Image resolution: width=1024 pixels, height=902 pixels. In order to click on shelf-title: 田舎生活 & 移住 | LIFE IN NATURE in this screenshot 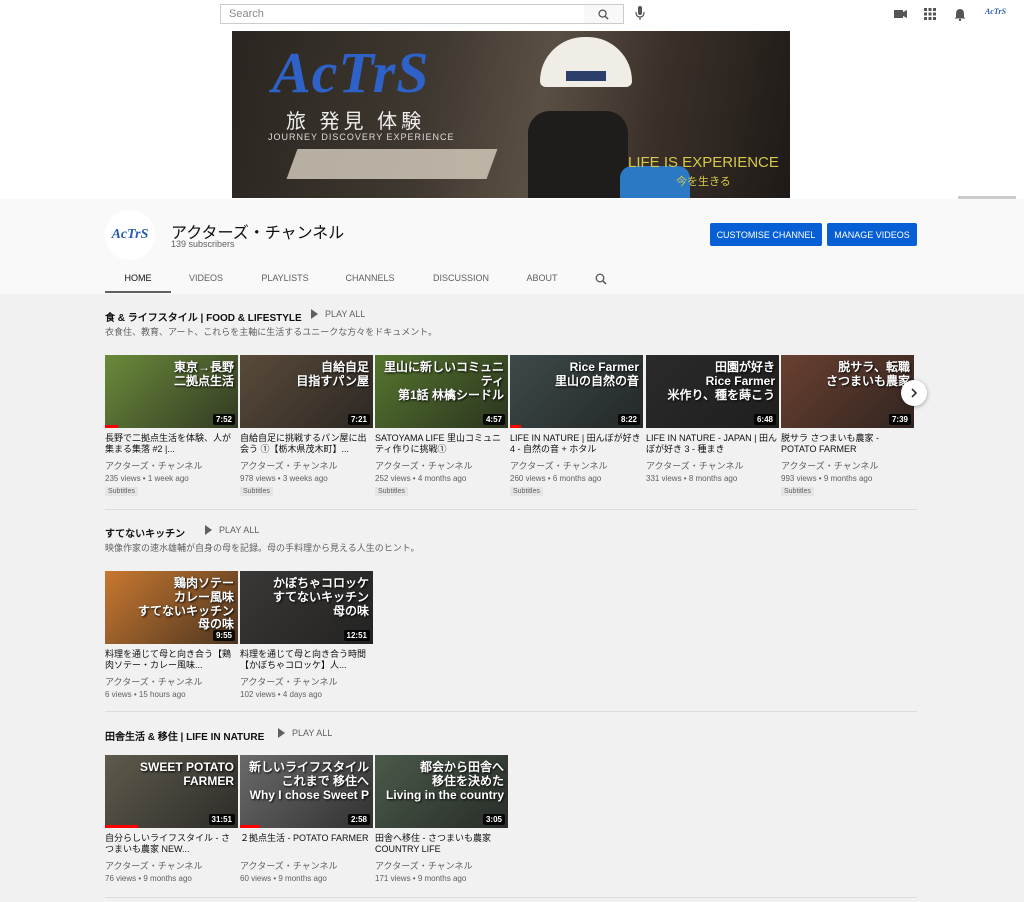, I will do `click(184, 735)`.